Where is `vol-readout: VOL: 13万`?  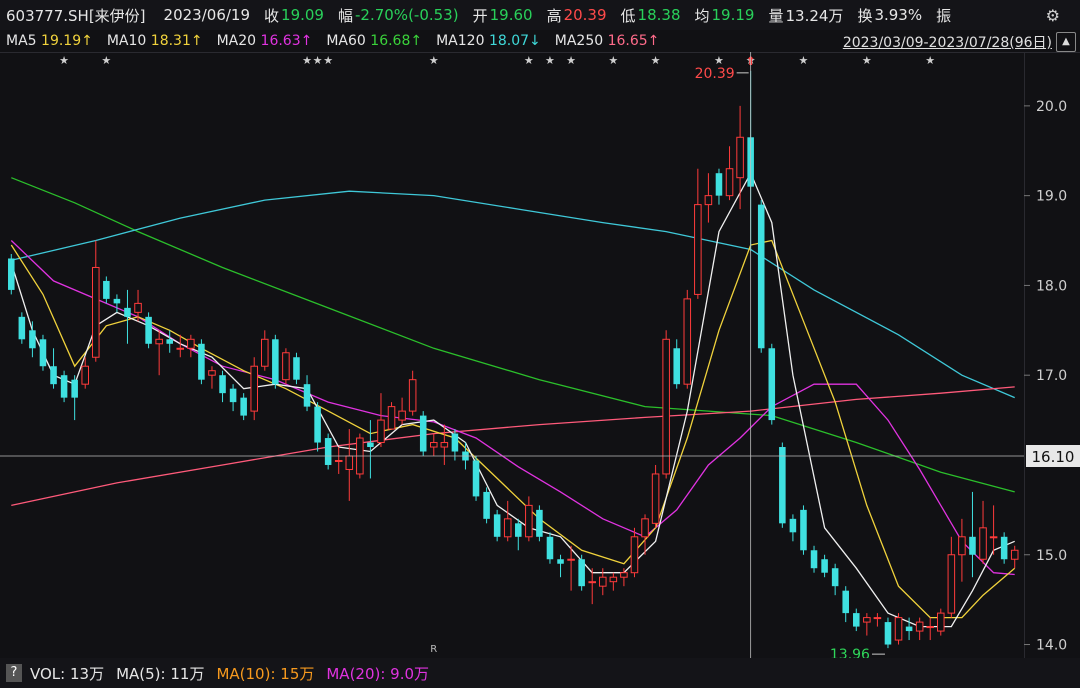 vol-readout: VOL: 13万 is located at coordinates (67, 673).